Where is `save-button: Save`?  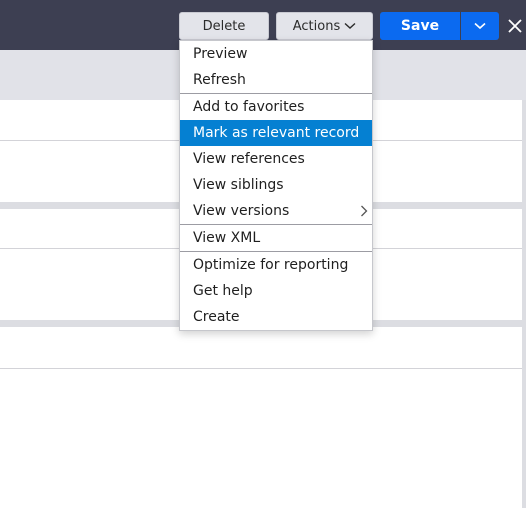 save-button: Save is located at coordinates (420, 26).